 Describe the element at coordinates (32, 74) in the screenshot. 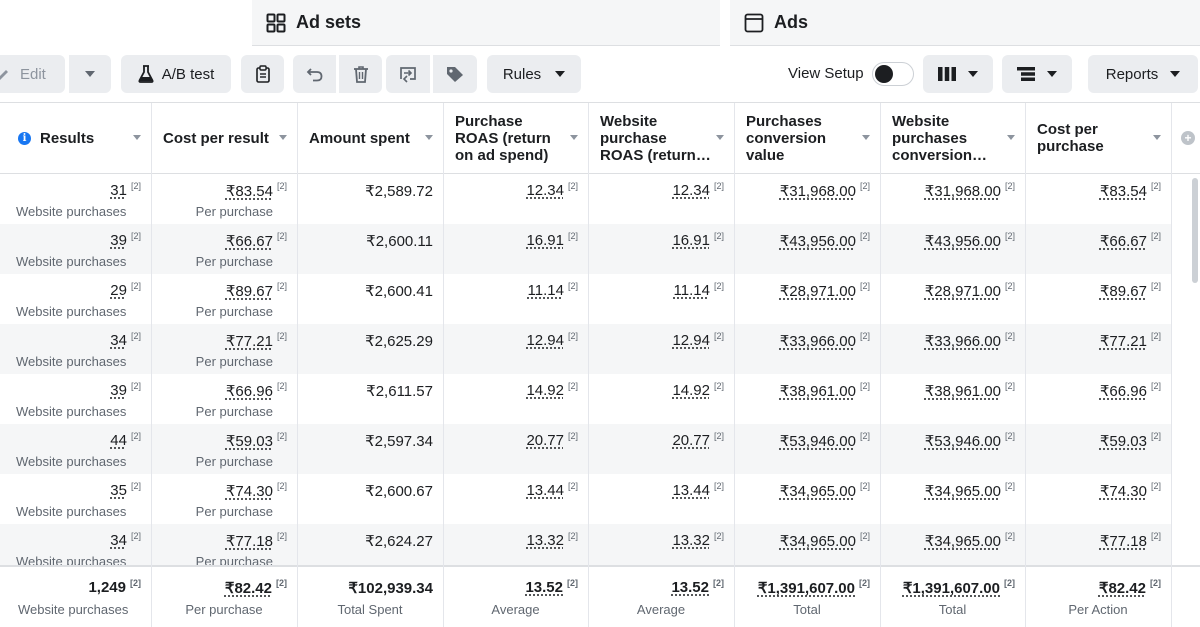

I see `edit-button: Edit` at that location.